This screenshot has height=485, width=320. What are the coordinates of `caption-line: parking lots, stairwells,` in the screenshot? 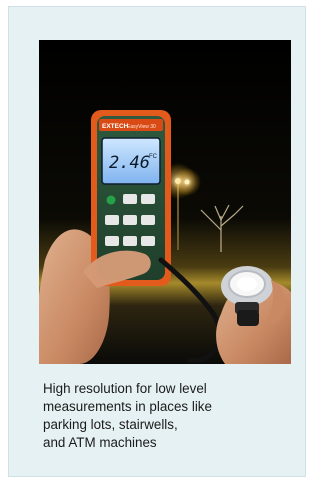 It's located at (110, 424).